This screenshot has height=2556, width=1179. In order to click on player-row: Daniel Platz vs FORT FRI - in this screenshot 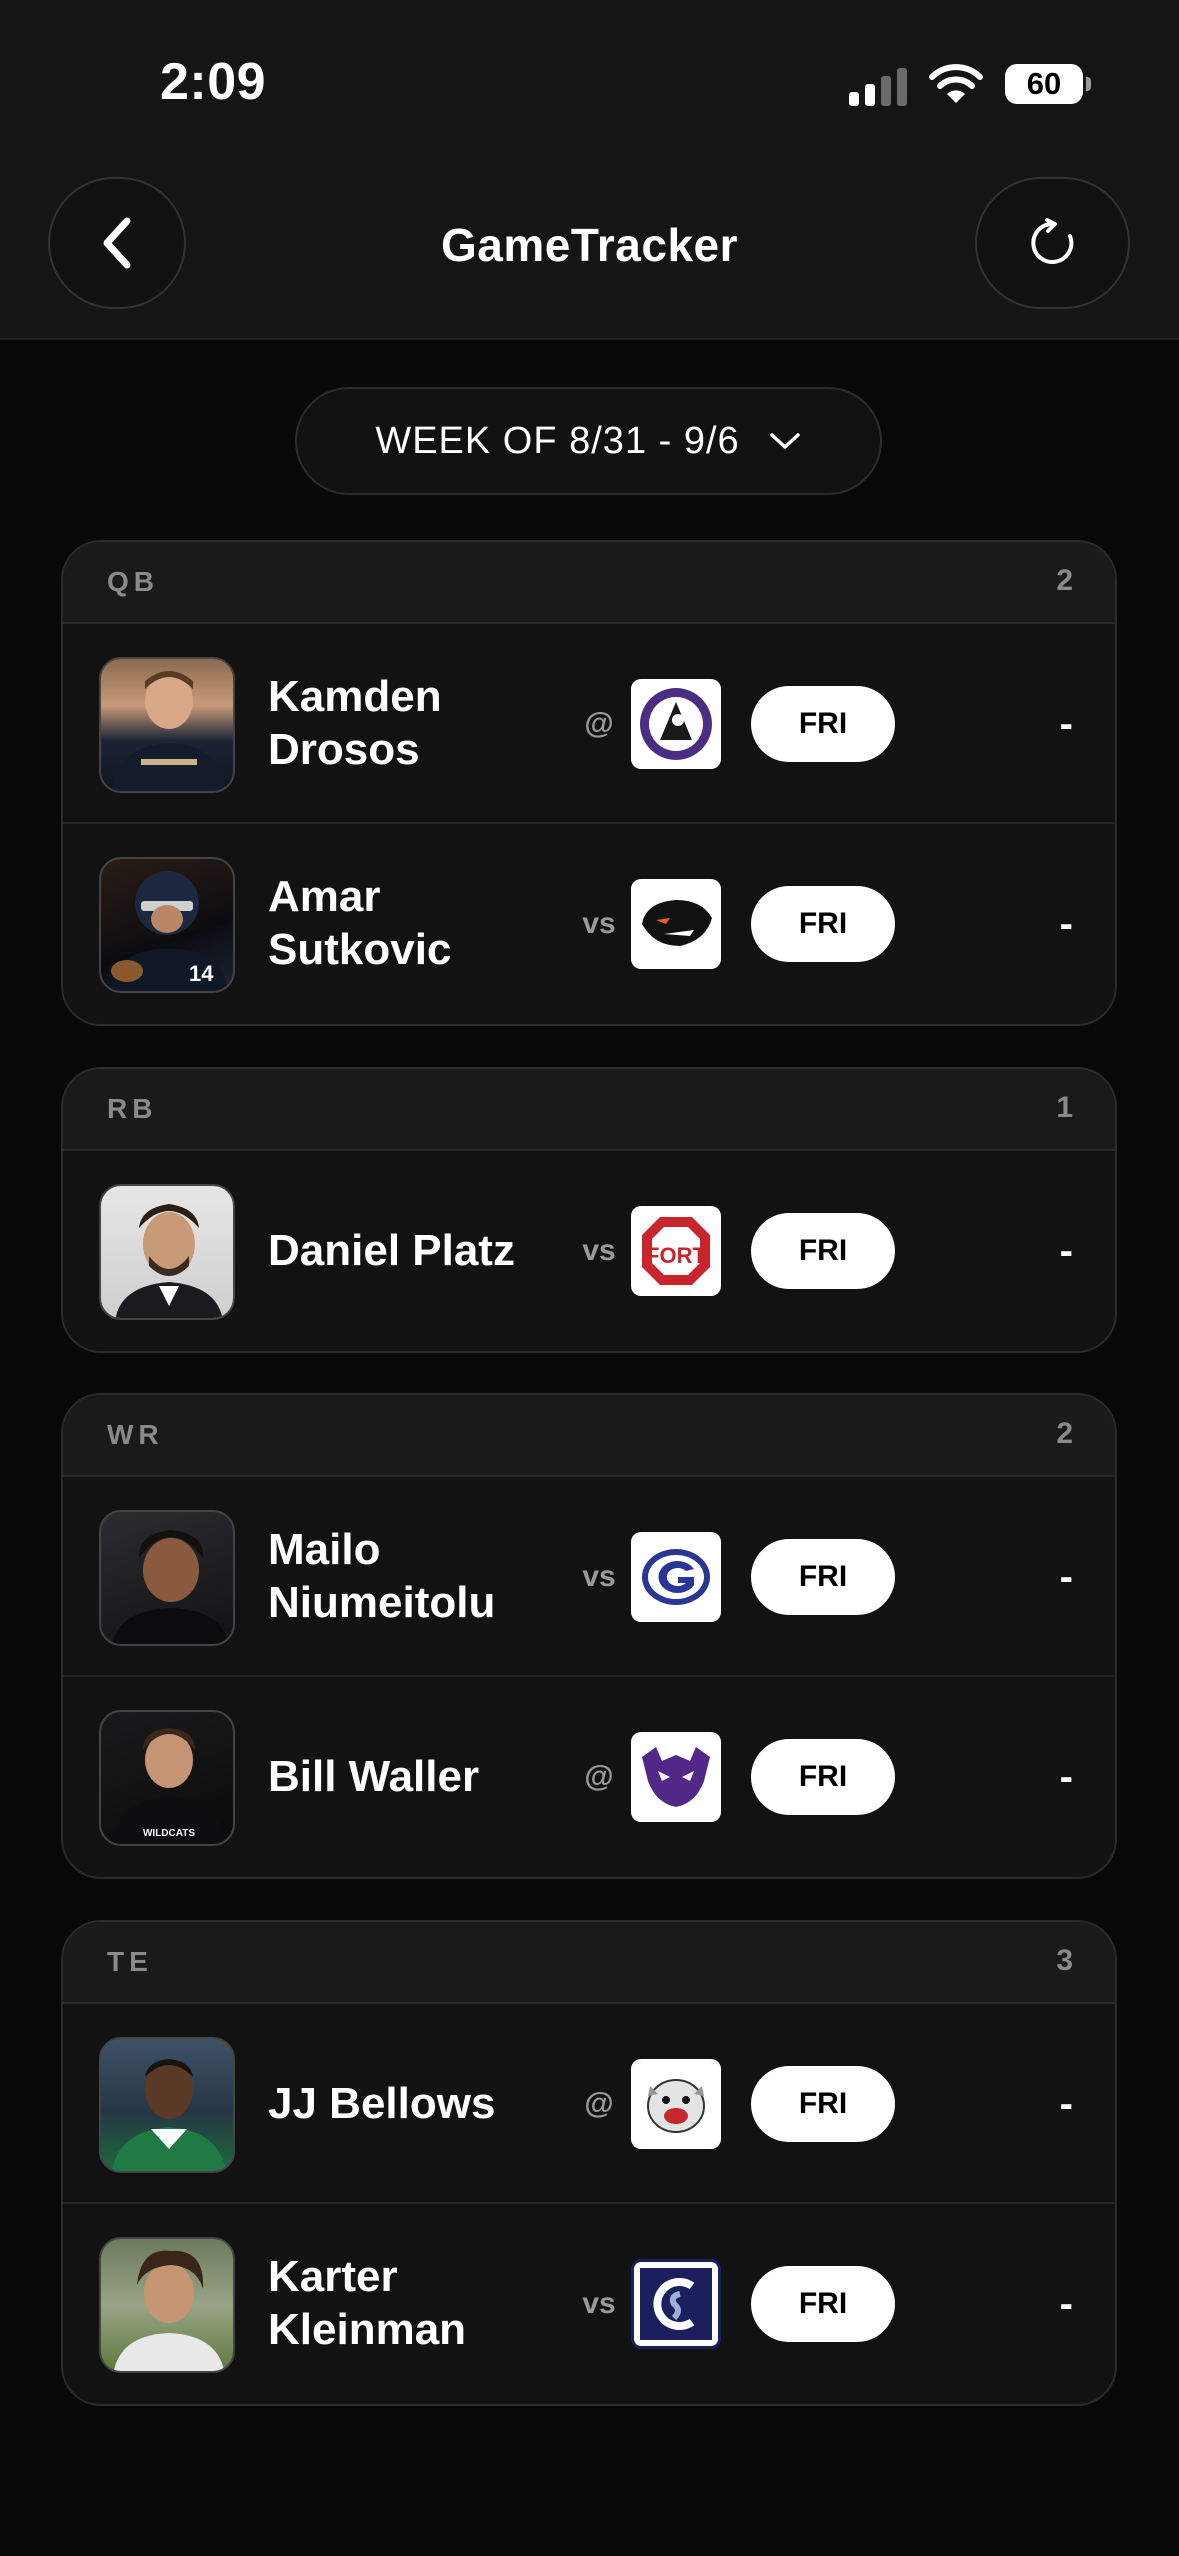, I will do `click(589, 1251)`.